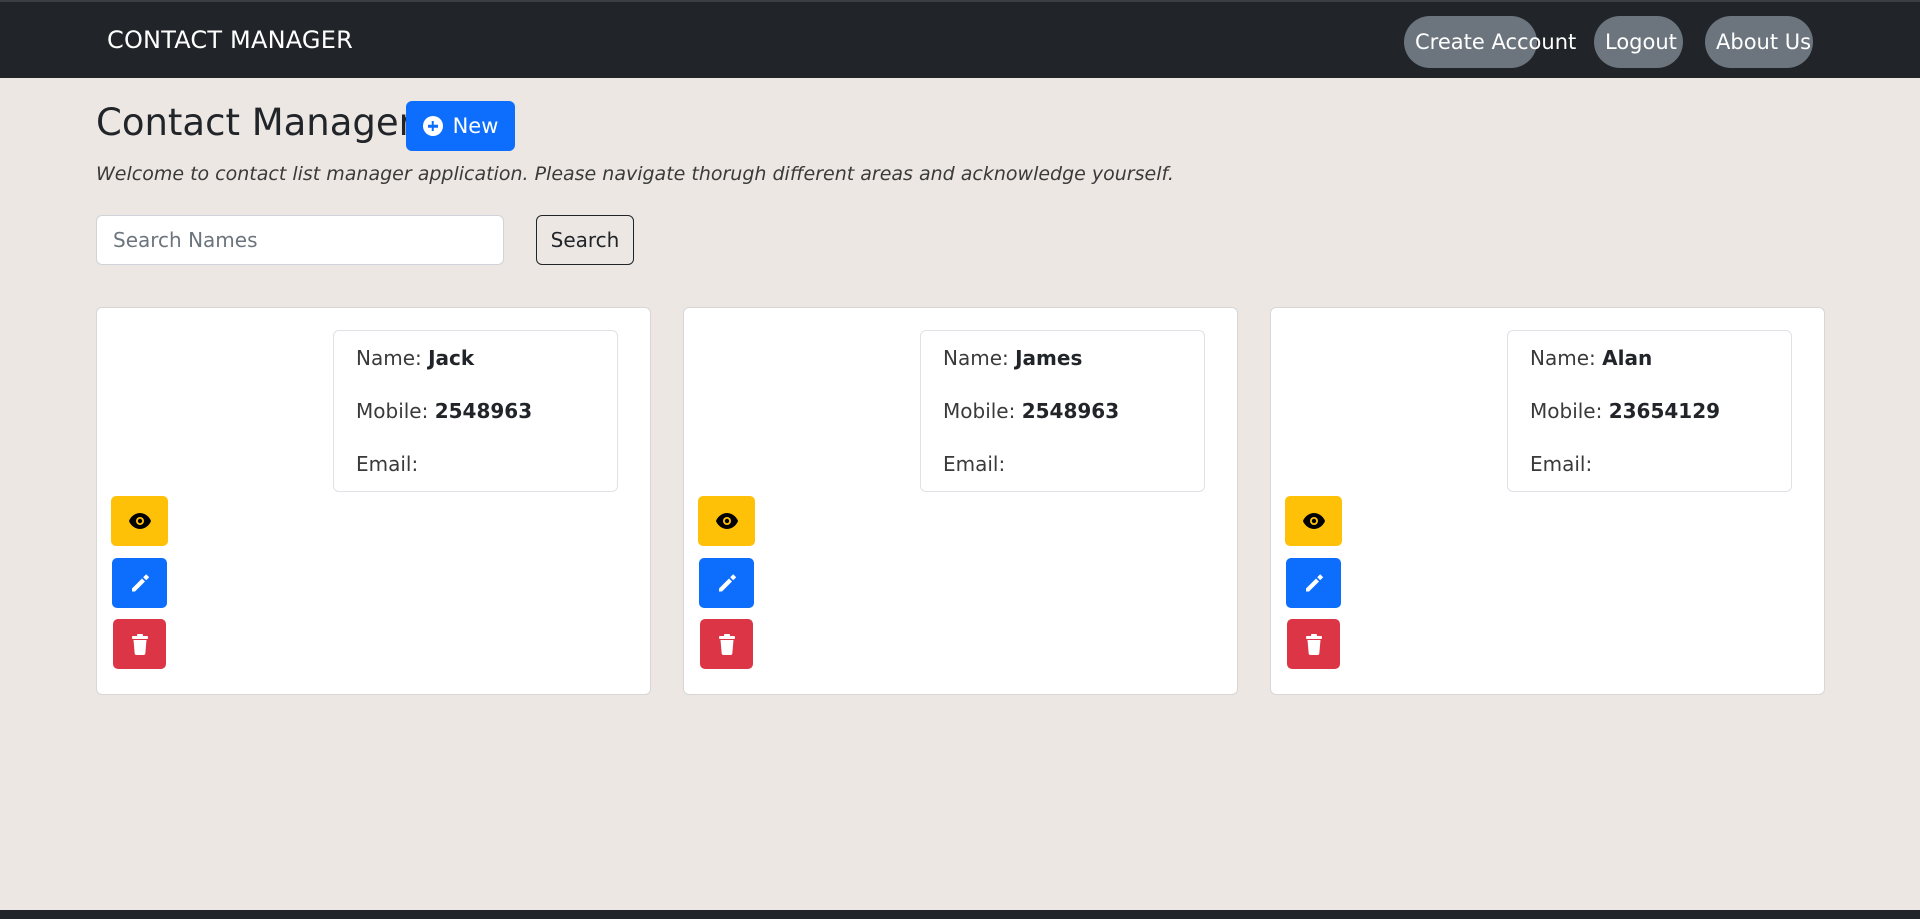  I want to click on contact-info-box: Name: Alan Mobile: 23654129 Email:, so click(1649, 411).